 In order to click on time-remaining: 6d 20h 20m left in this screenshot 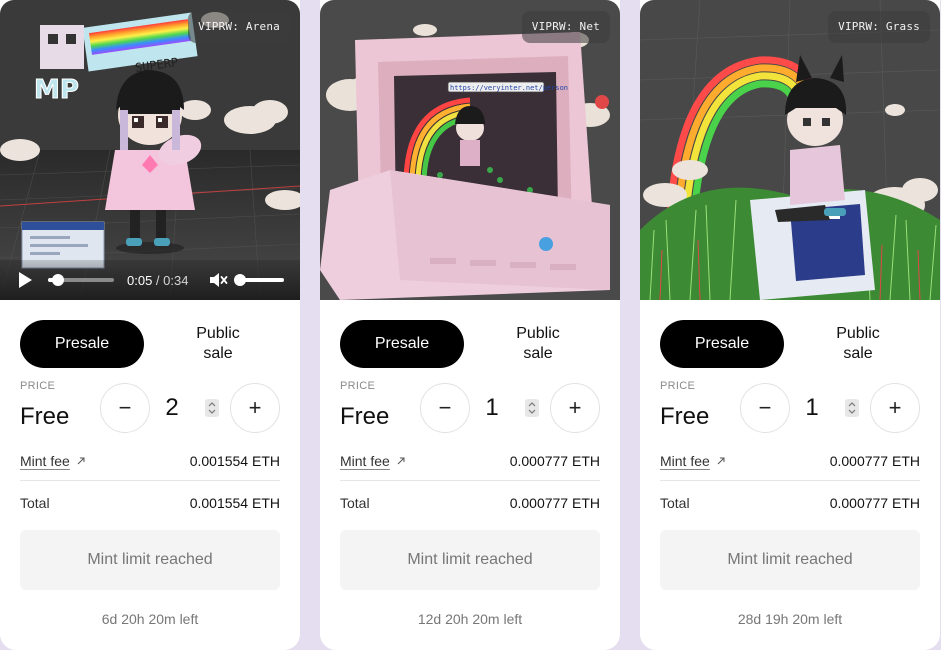, I will do `click(150, 619)`.